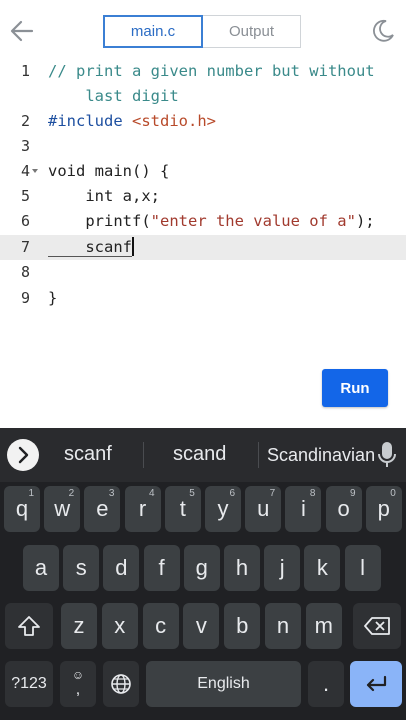  What do you see at coordinates (29, 684) in the screenshot?
I see `symbols-key: ?123` at bounding box center [29, 684].